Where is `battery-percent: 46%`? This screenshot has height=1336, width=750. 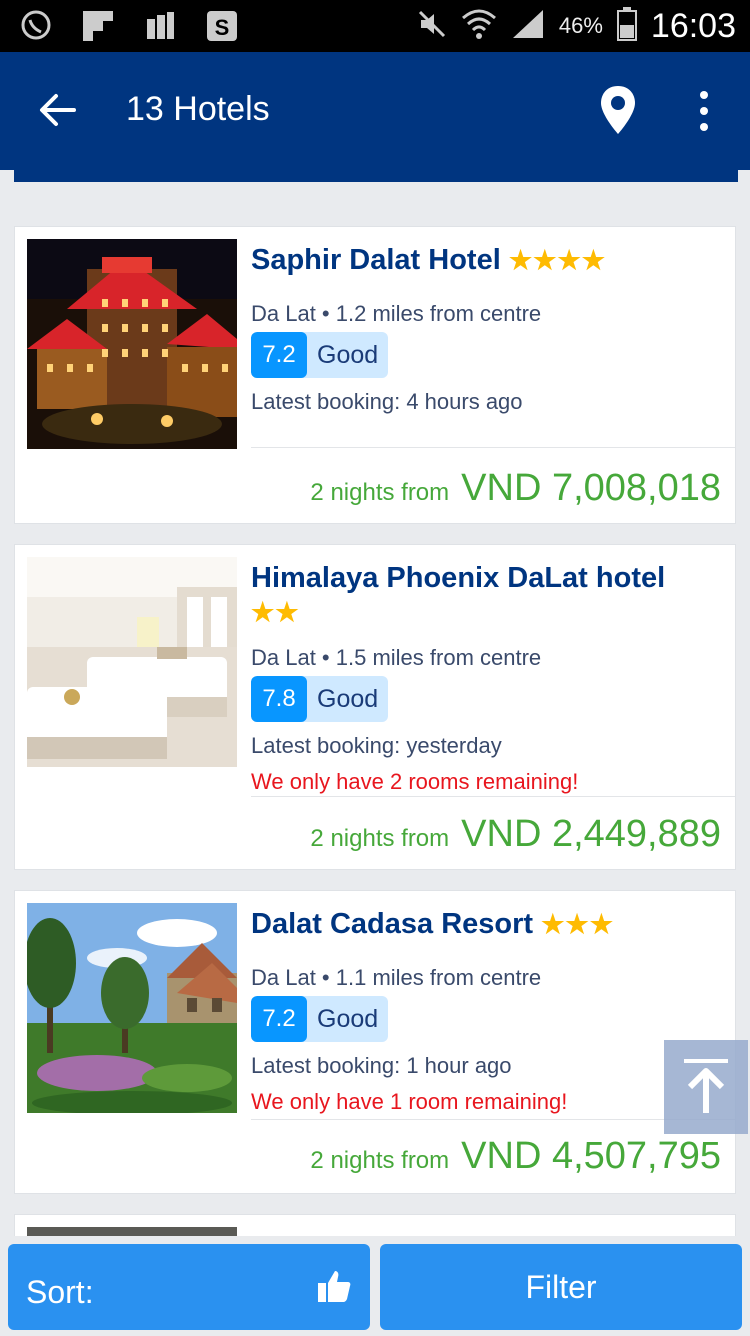 battery-percent: 46% is located at coordinates (580, 25).